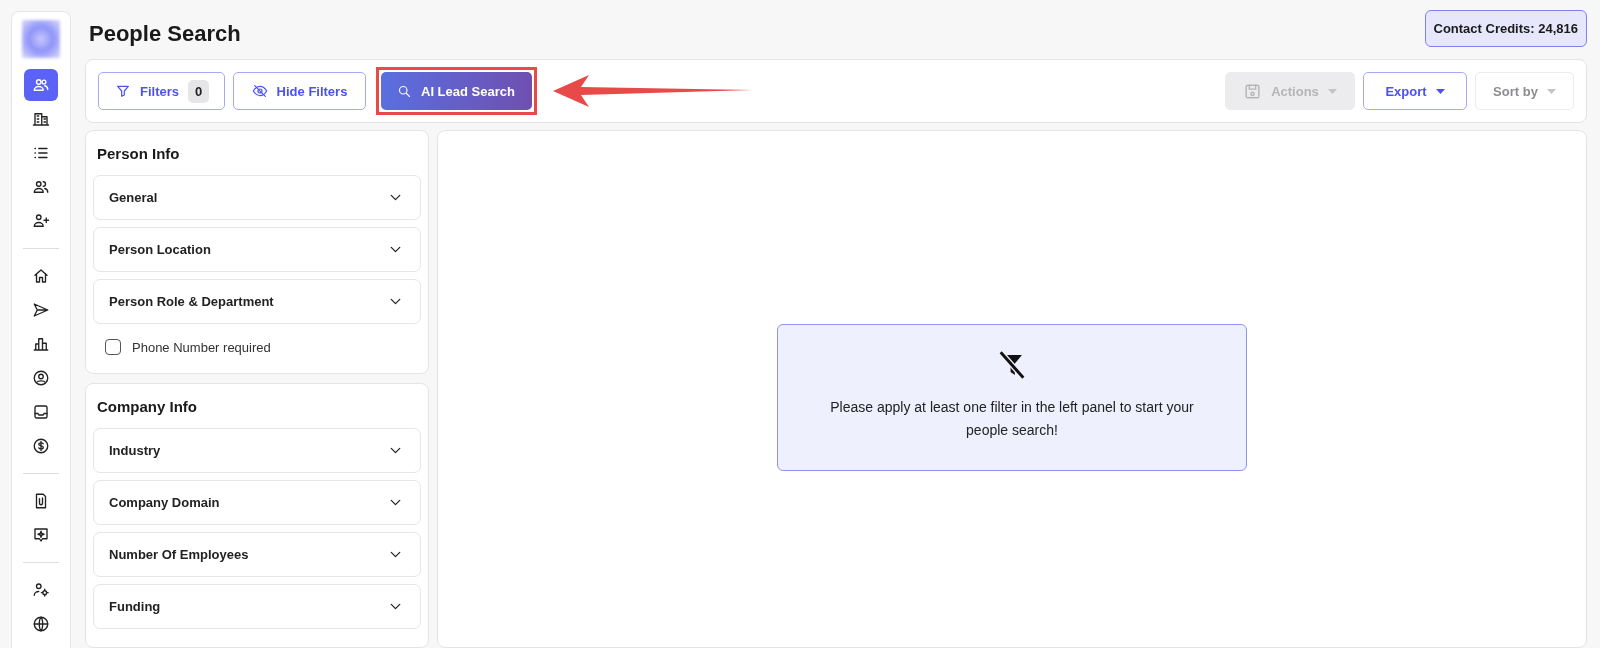  What do you see at coordinates (257, 249) in the screenshot?
I see `filter-accordion: Person Location` at bounding box center [257, 249].